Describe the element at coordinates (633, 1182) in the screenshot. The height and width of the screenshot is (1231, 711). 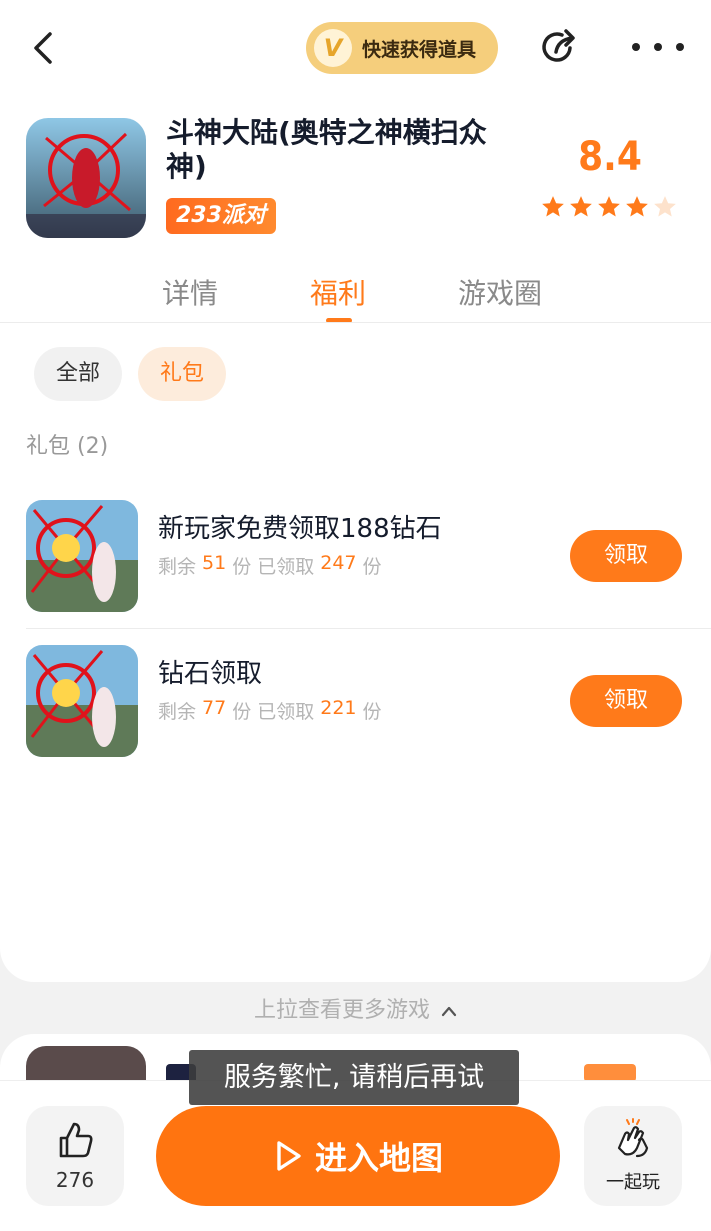
I see `play-together-label: 一起玩` at that location.